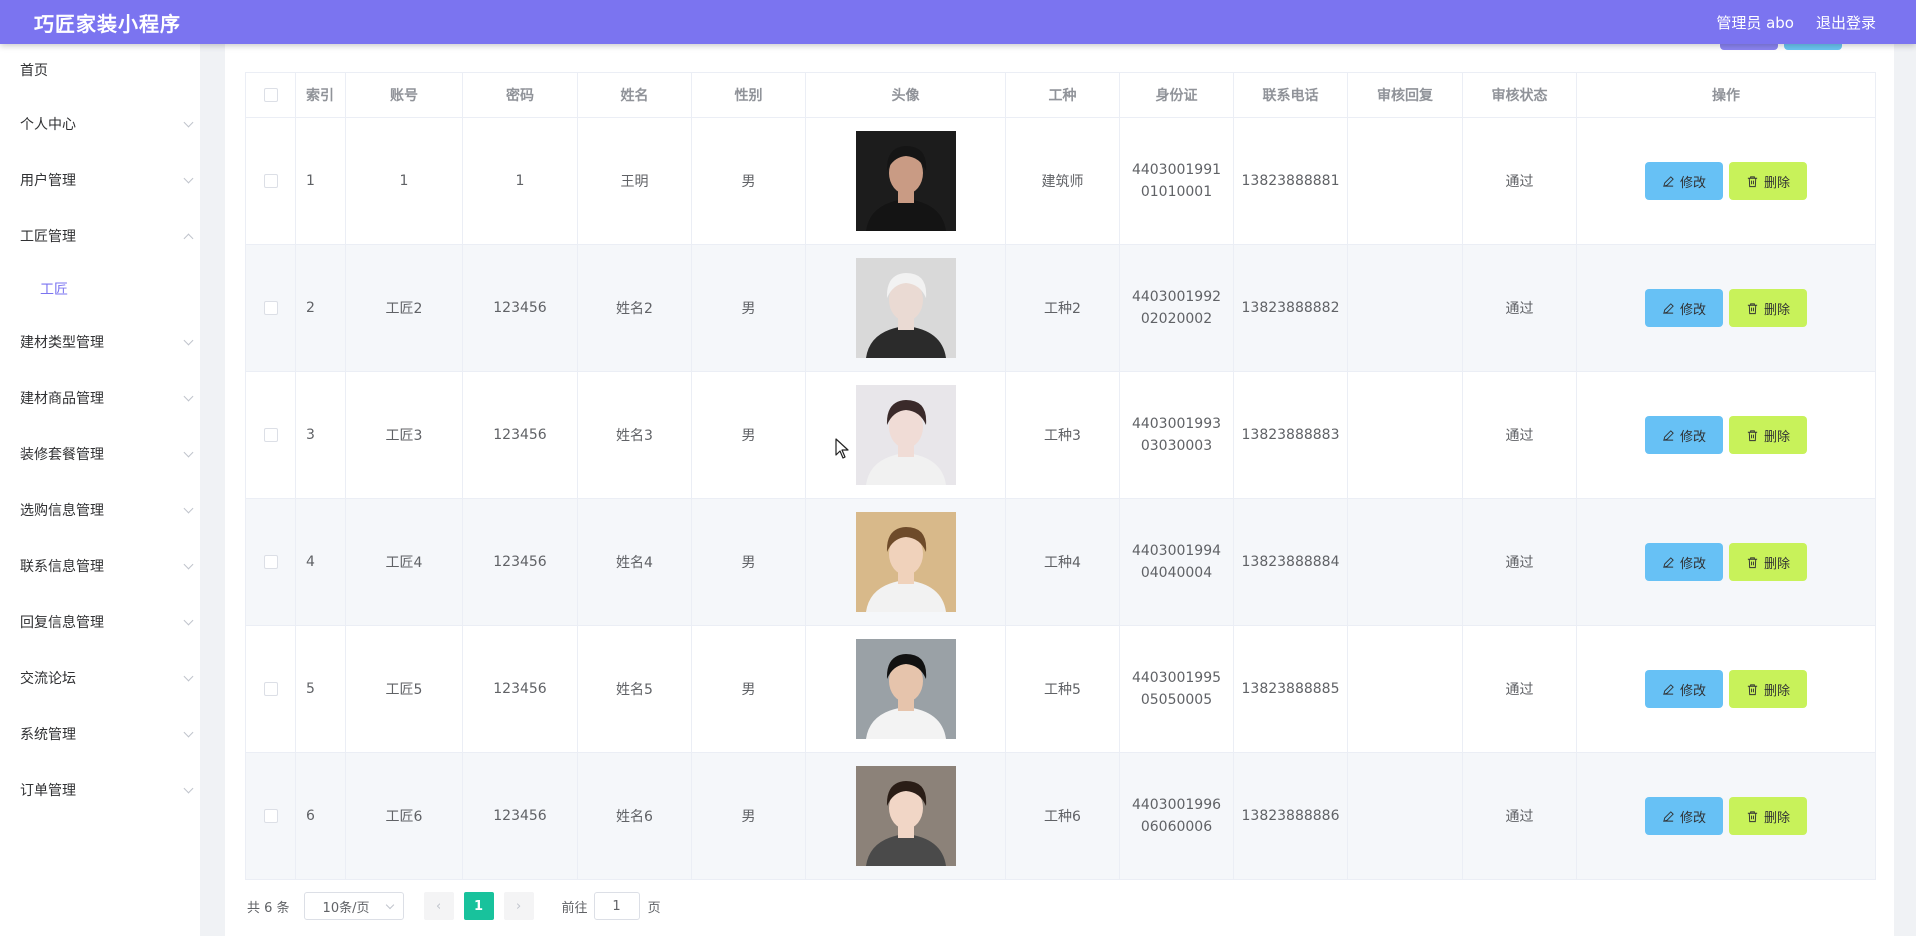 This screenshot has height=936, width=1916. I want to click on cell-actions: 修改 删除, so click(1726, 689).